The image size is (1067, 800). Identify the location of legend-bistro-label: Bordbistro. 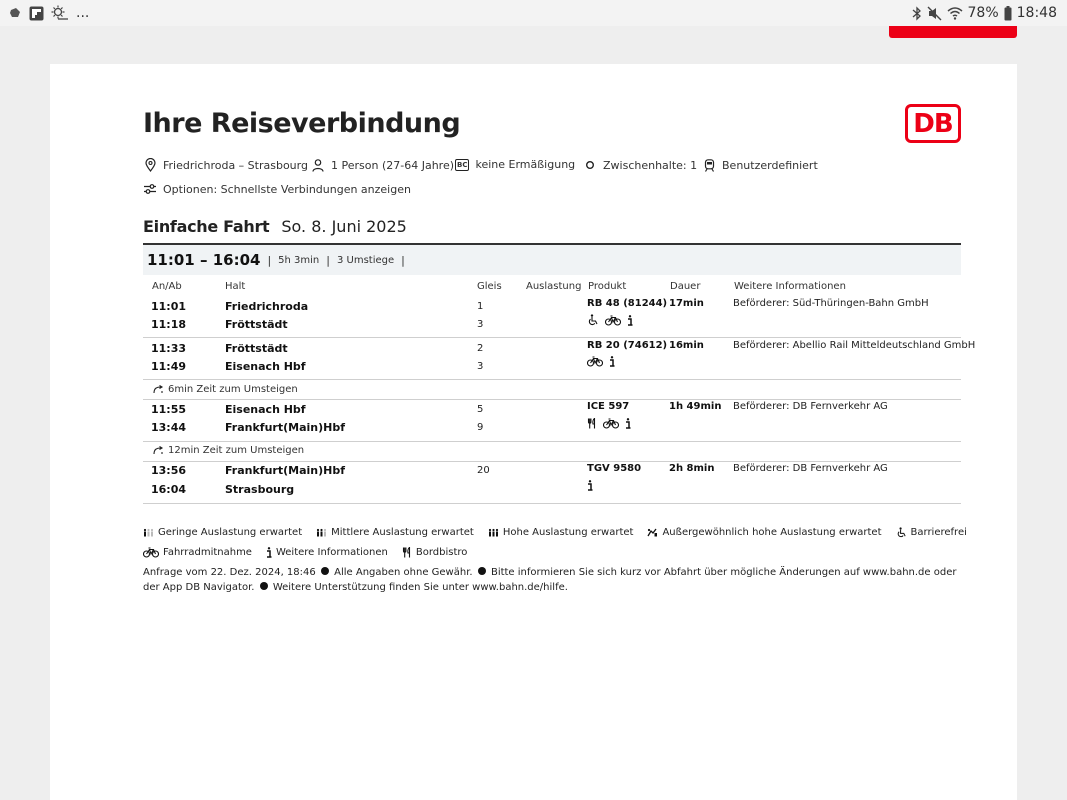
(441, 552).